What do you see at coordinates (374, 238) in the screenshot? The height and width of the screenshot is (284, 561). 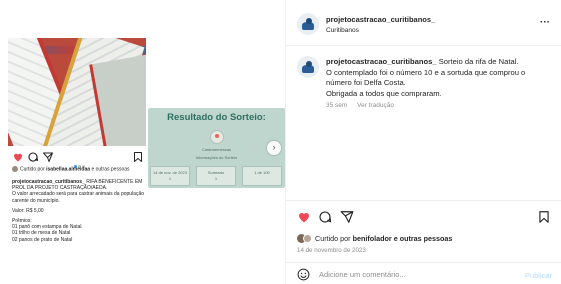 I see `liked-by: Curtido por benifolador e outras pessoas` at bounding box center [374, 238].